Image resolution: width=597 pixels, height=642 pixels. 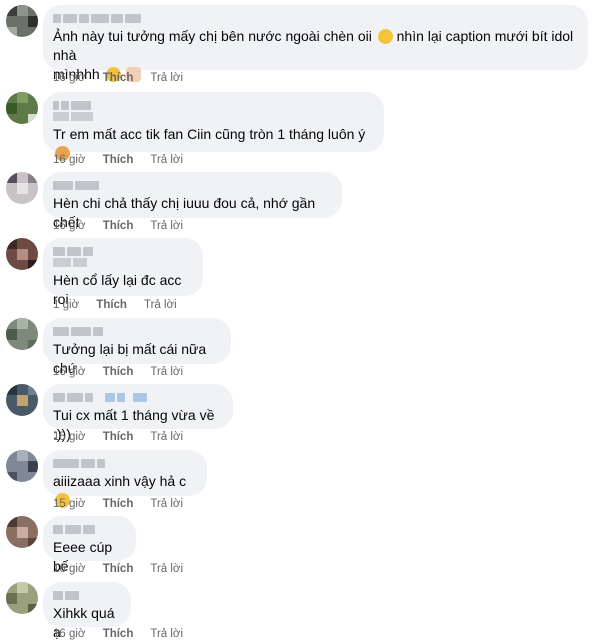 I want to click on comment-bubble: Xihkk quá ạ, so click(x=87, y=611).